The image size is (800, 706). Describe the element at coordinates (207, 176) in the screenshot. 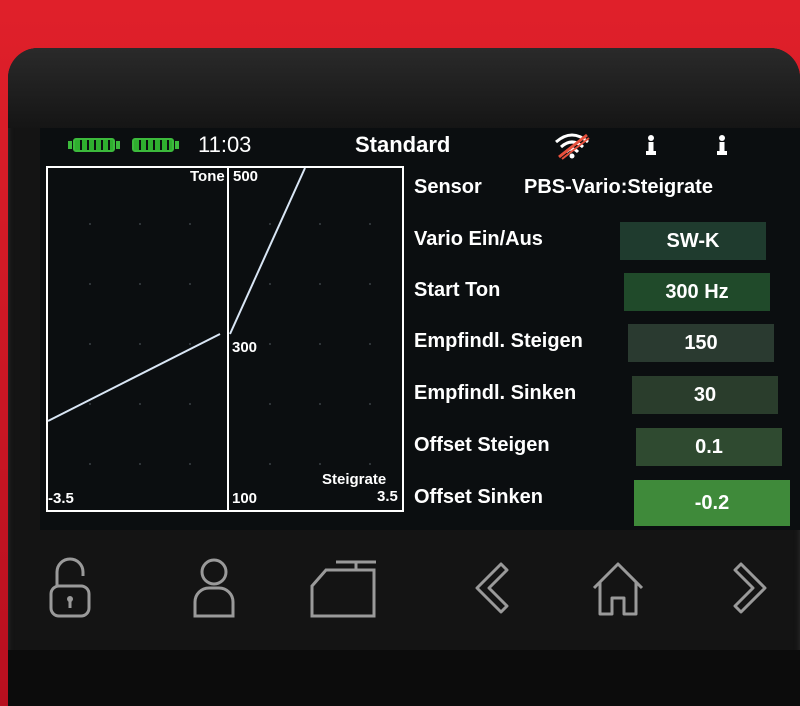

I see `graph-label-tone: Tone` at that location.